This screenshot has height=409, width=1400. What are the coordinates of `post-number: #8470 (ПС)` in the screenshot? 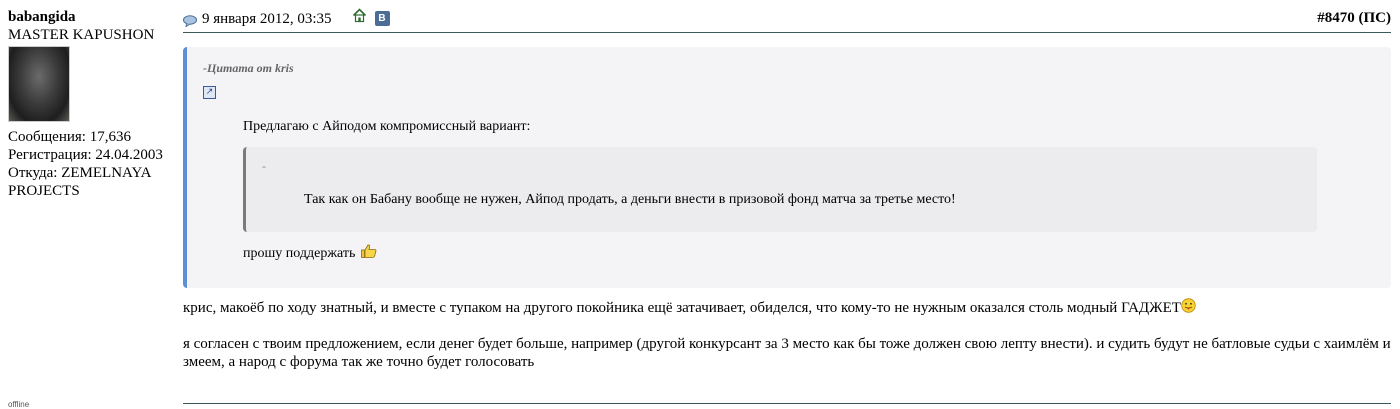 It's located at (1354, 18).